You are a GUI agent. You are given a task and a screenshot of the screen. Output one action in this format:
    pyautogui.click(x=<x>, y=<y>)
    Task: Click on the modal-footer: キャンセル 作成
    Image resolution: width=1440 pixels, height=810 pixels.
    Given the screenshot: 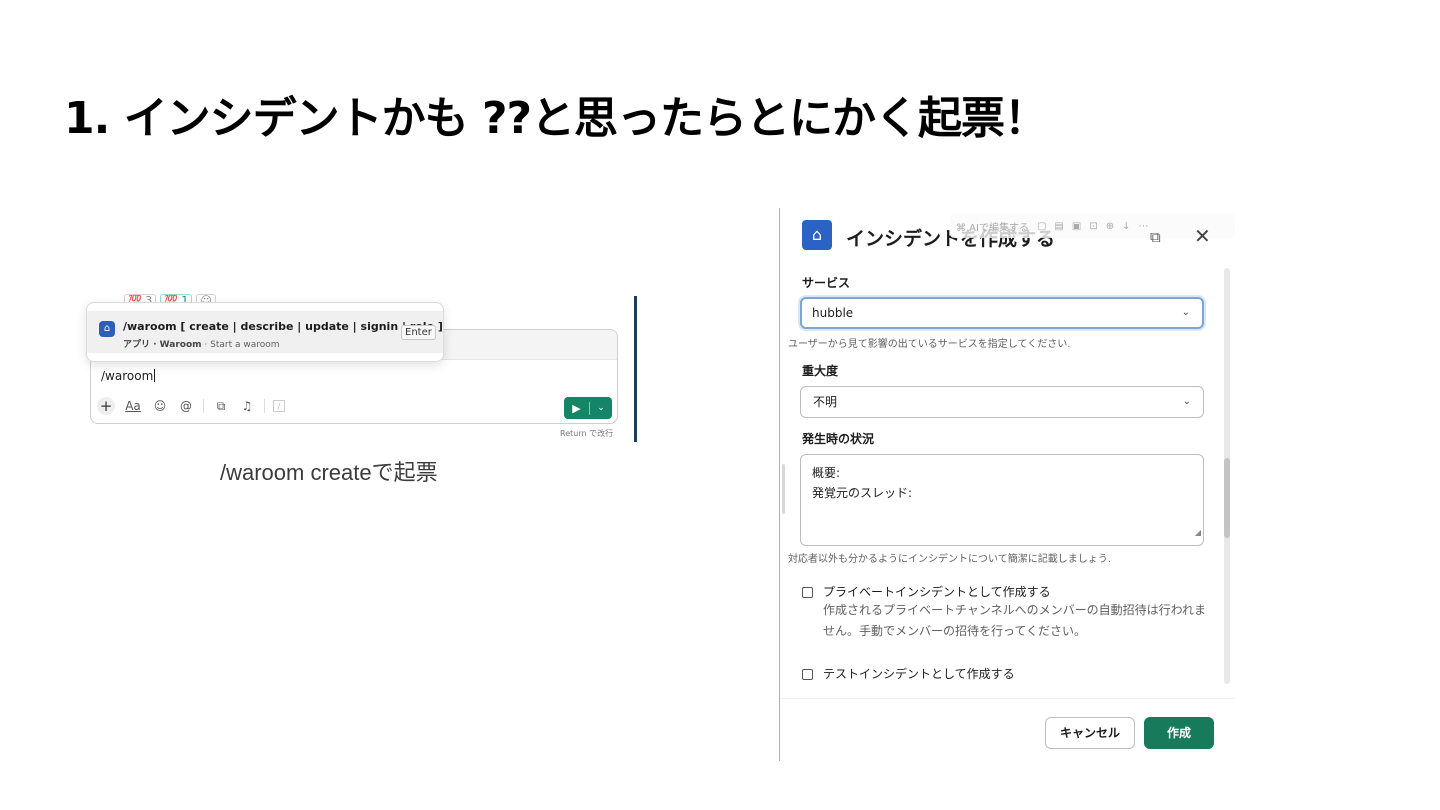 What is the action you would take?
    pyautogui.click(x=1007, y=729)
    